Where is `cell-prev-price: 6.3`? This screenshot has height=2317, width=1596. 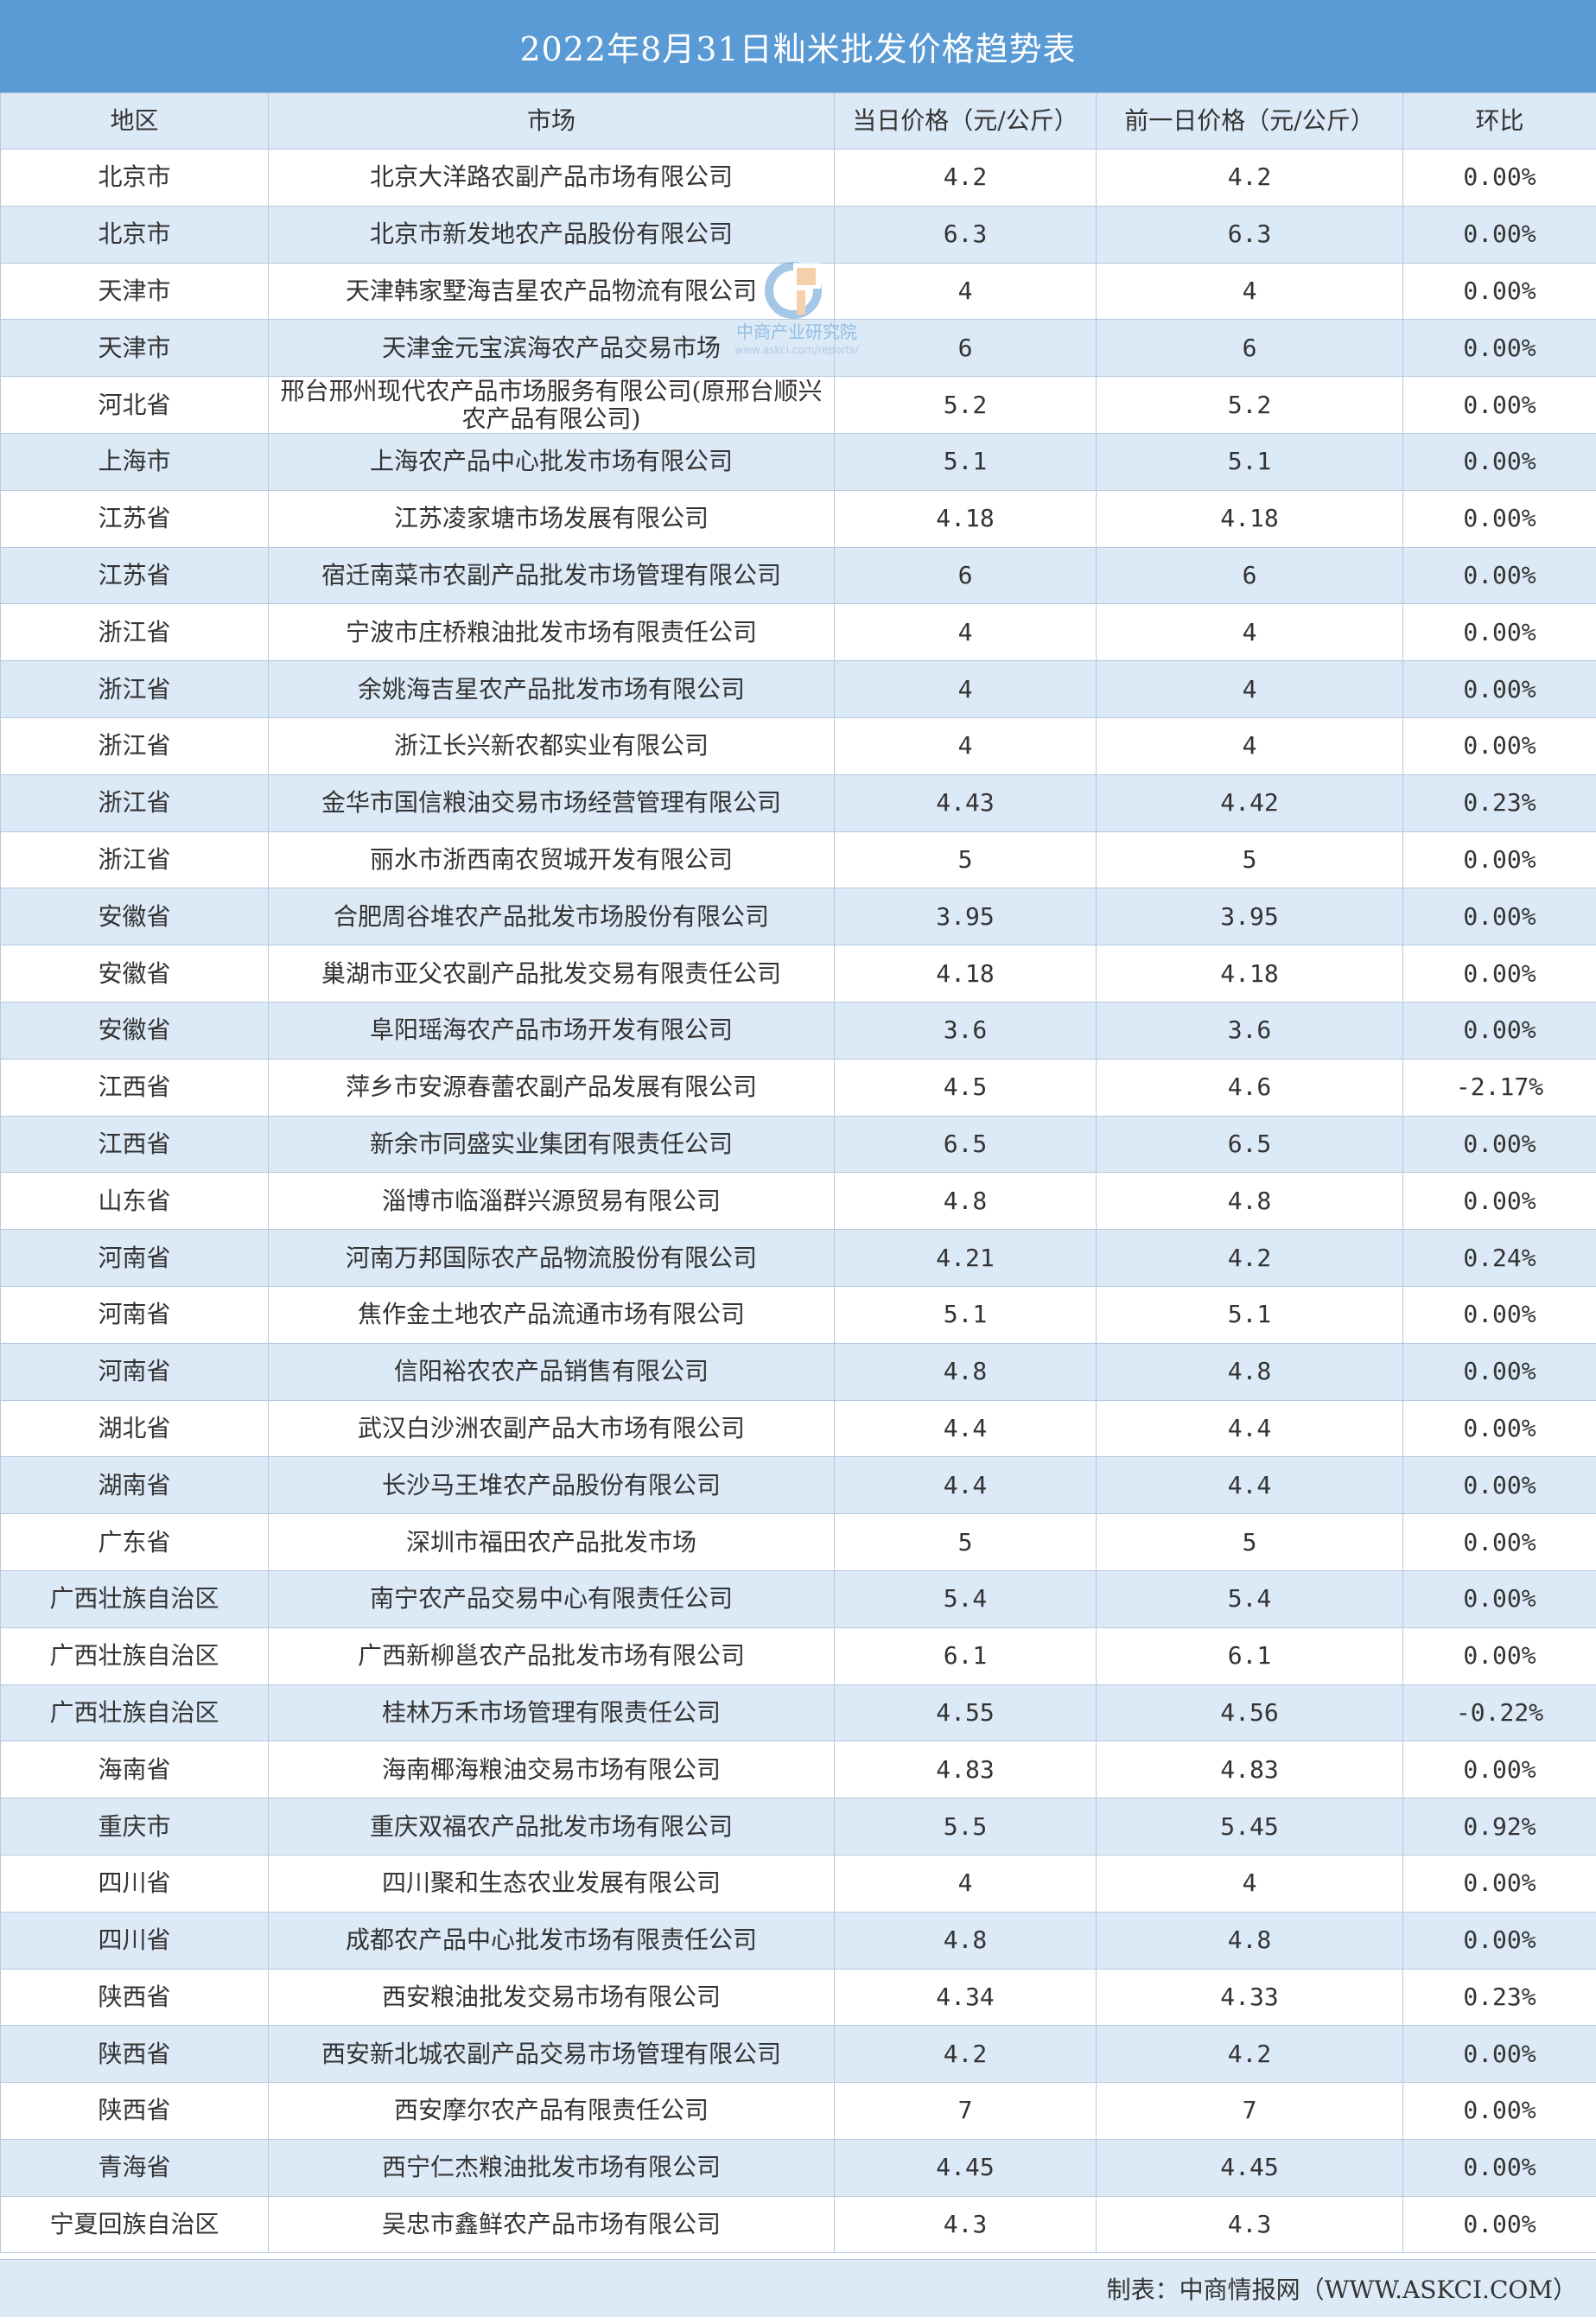
cell-prev-price: 6.3 is located at coordinates (1250, 235).